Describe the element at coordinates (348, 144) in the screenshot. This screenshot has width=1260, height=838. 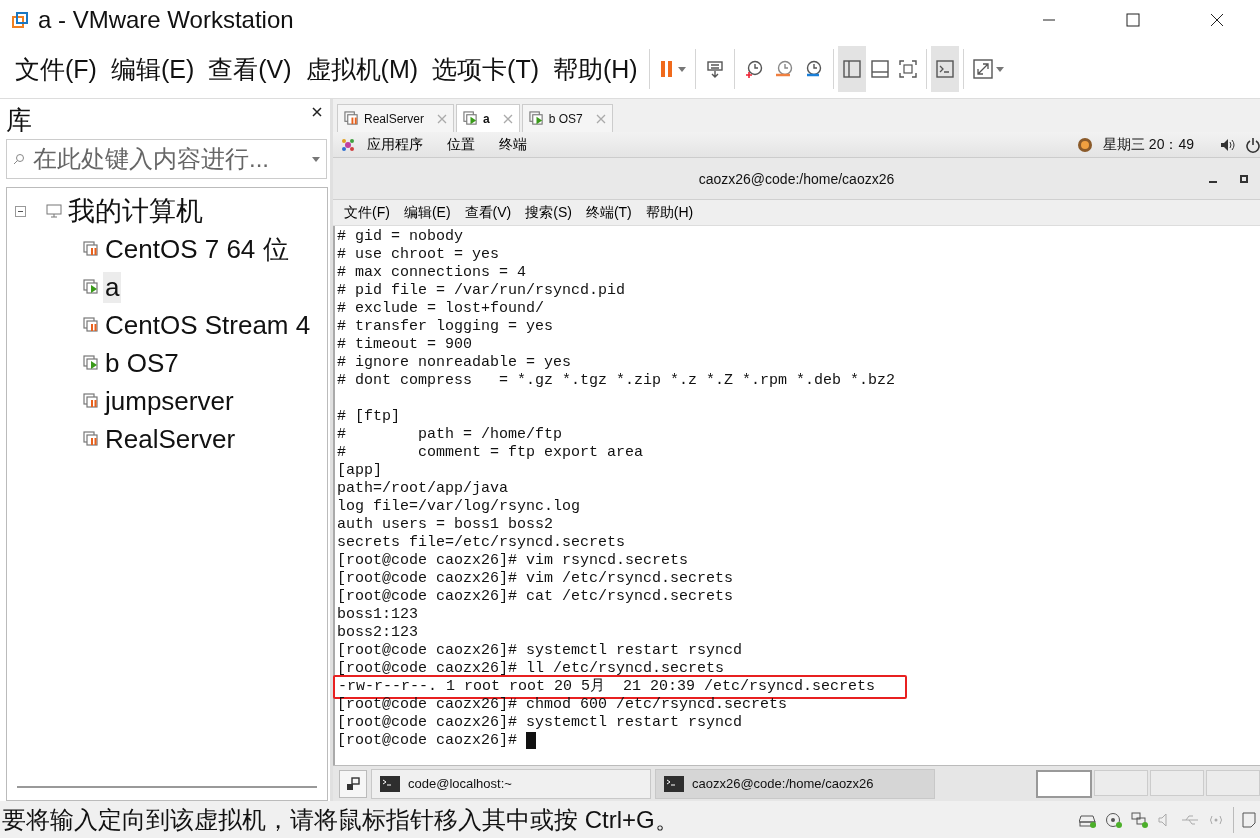
I see `gnome-foot-icon` at that location.